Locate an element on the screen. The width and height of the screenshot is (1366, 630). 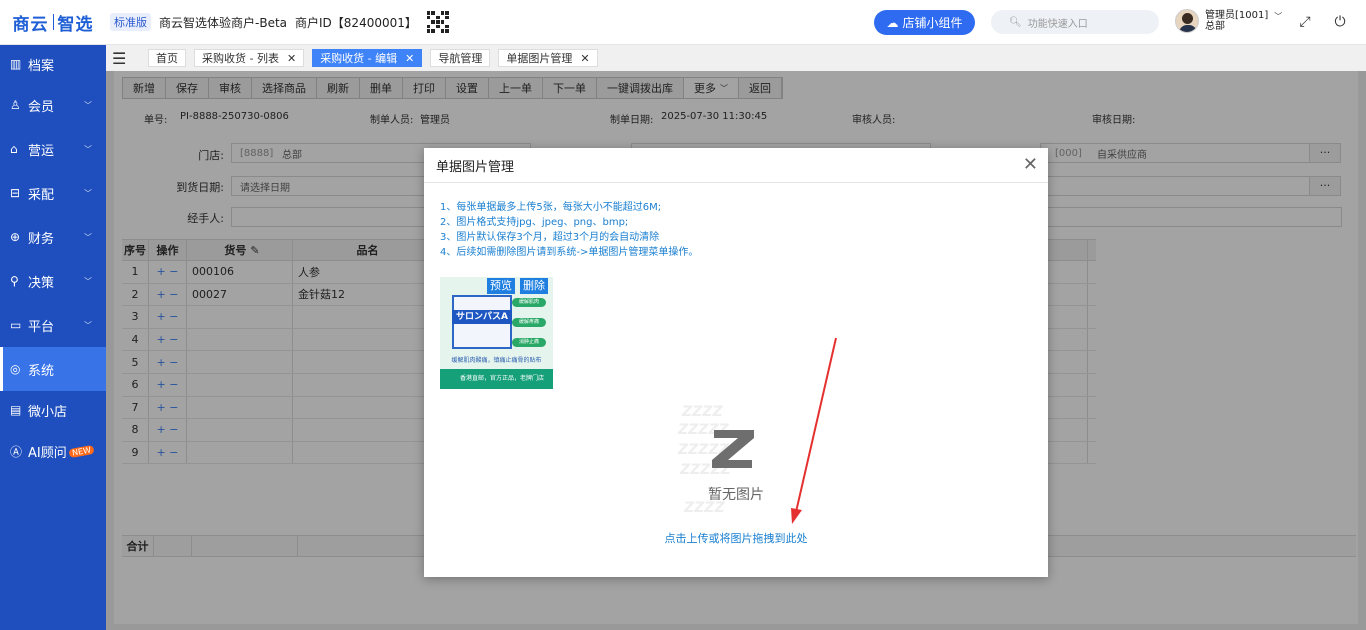
operation-icon: ⌂ is located at coordinates (14, 149).